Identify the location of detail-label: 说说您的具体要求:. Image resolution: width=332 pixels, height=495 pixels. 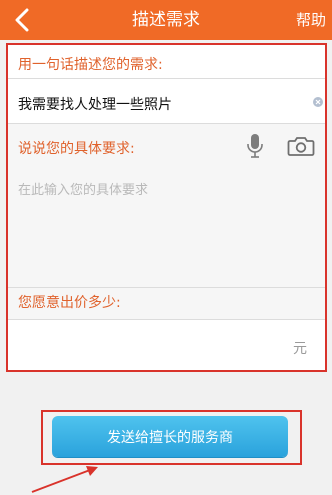
(76, 149).